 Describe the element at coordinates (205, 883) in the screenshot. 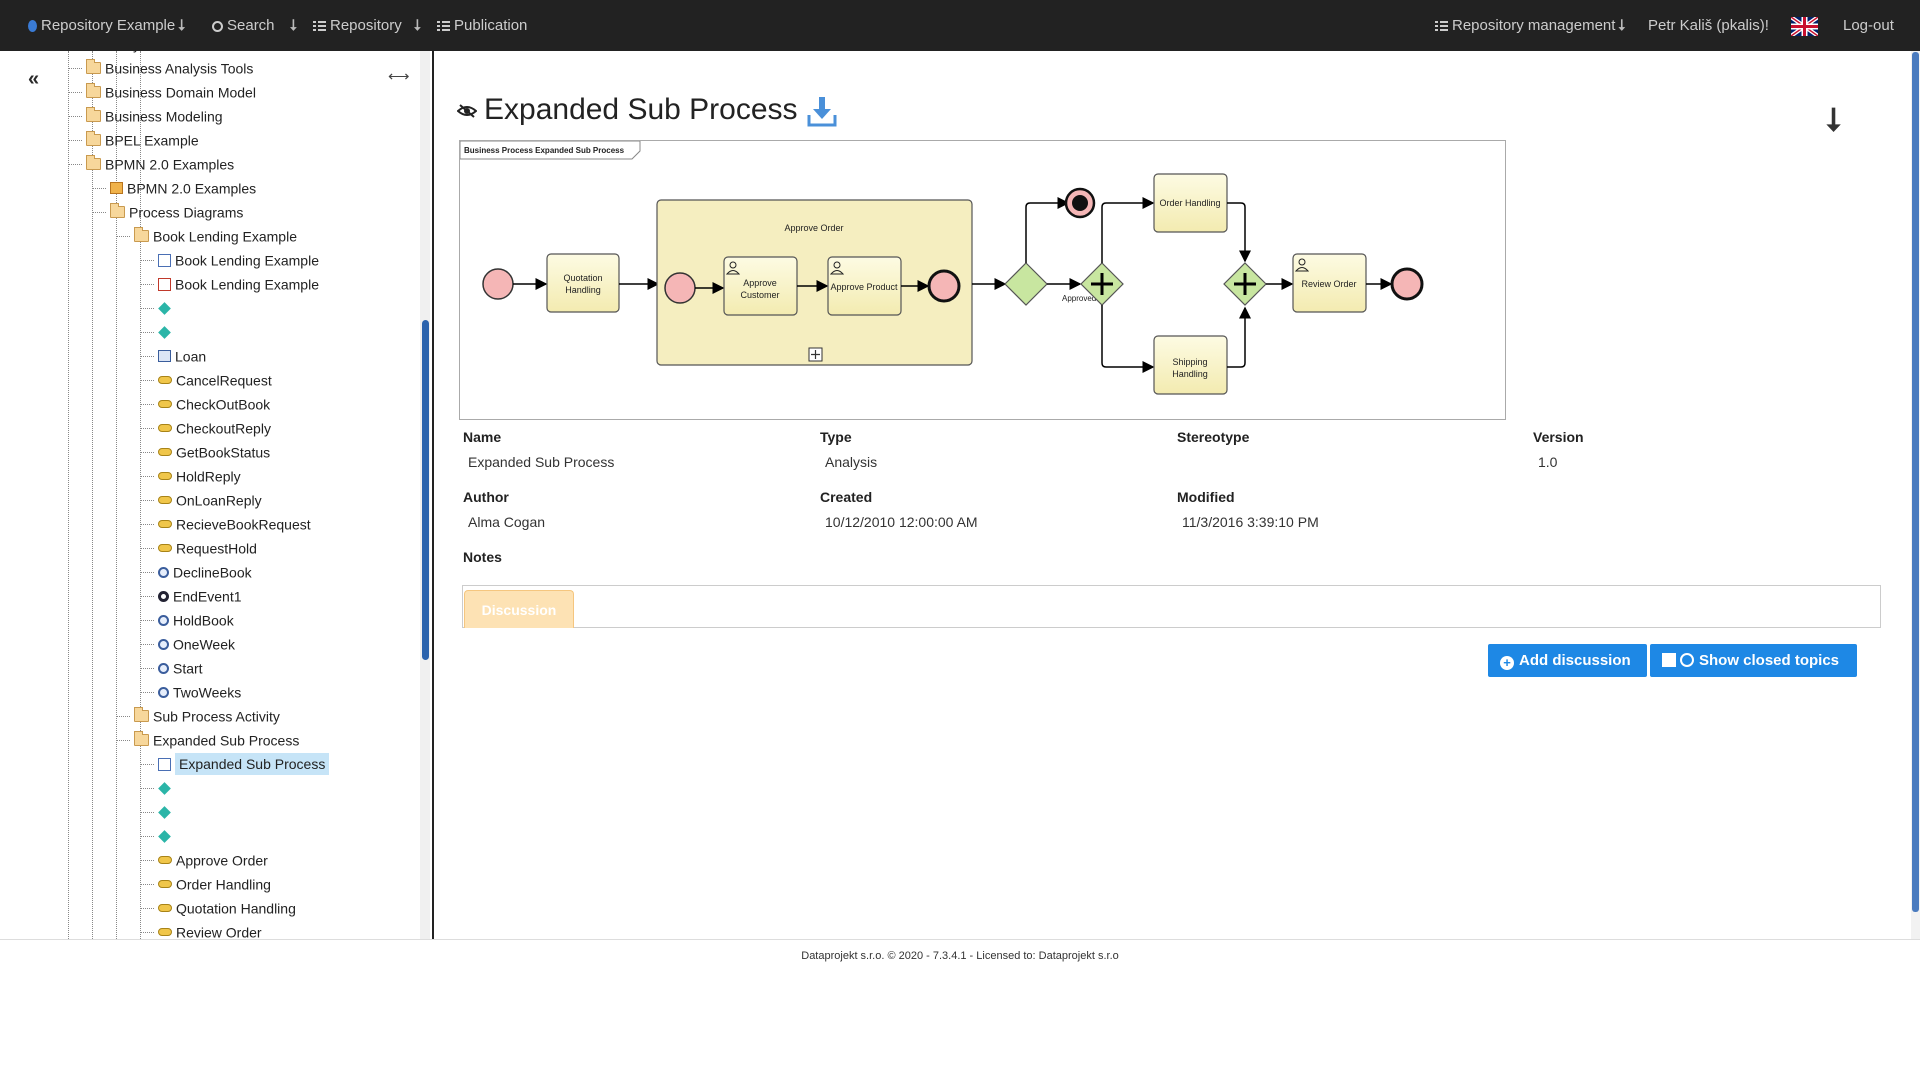

I see `tree-item: Order Handling` at that location.